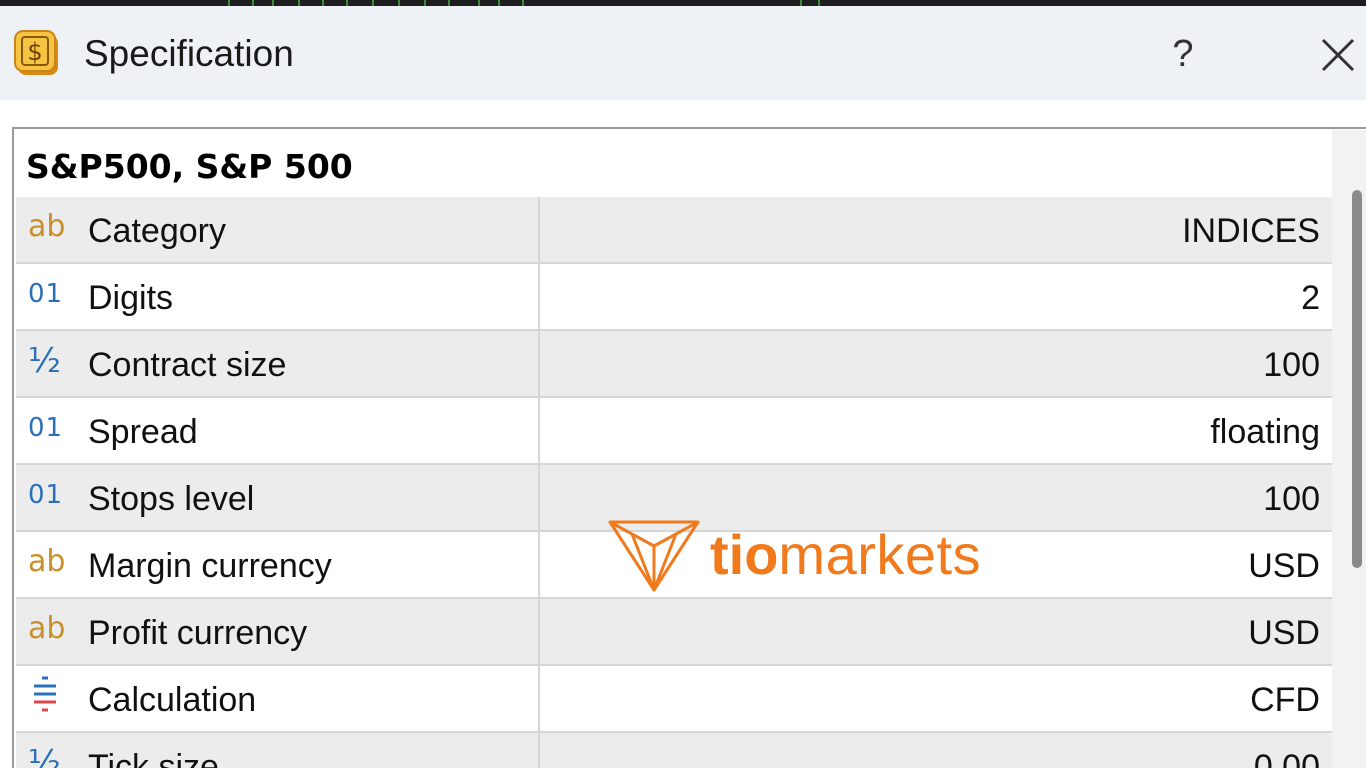 The width and height of the screenshot is (1366, 768). What do you see at coordinates (189, 53) in the screenshot?
I see `window-title: Specification` at bounding box center [189, 53].